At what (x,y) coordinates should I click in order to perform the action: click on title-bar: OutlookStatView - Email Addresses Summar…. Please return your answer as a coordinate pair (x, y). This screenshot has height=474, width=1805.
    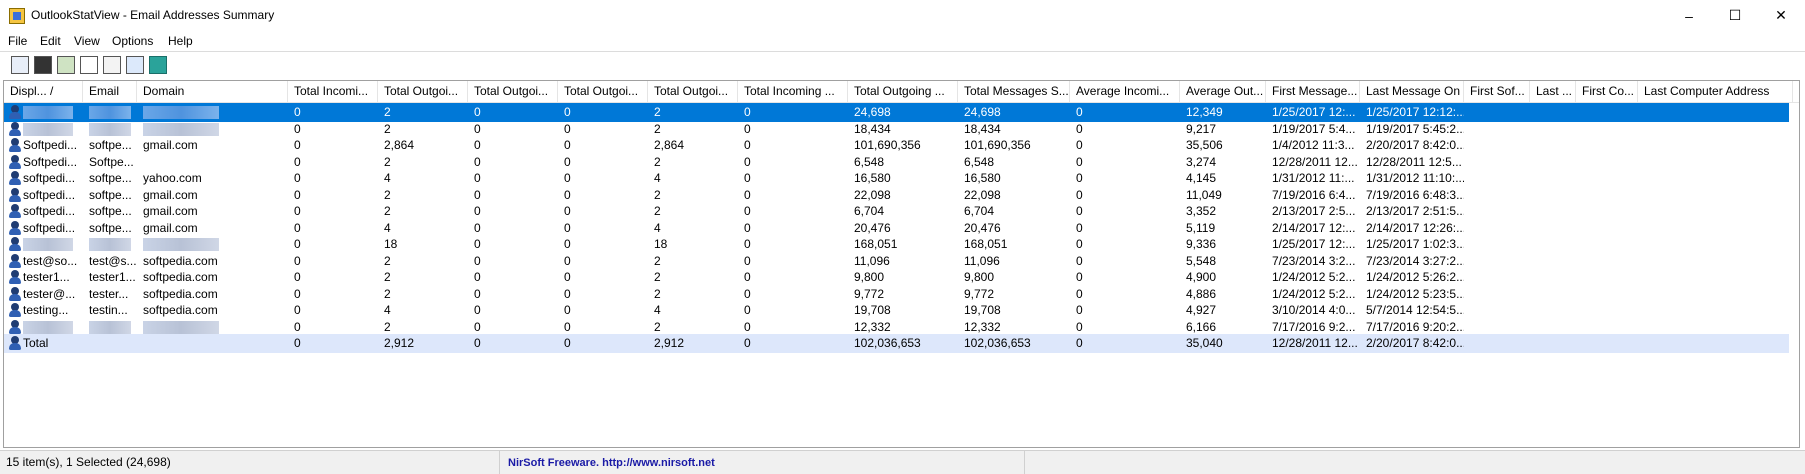
    Looking at the image, I should click on (902, 15).